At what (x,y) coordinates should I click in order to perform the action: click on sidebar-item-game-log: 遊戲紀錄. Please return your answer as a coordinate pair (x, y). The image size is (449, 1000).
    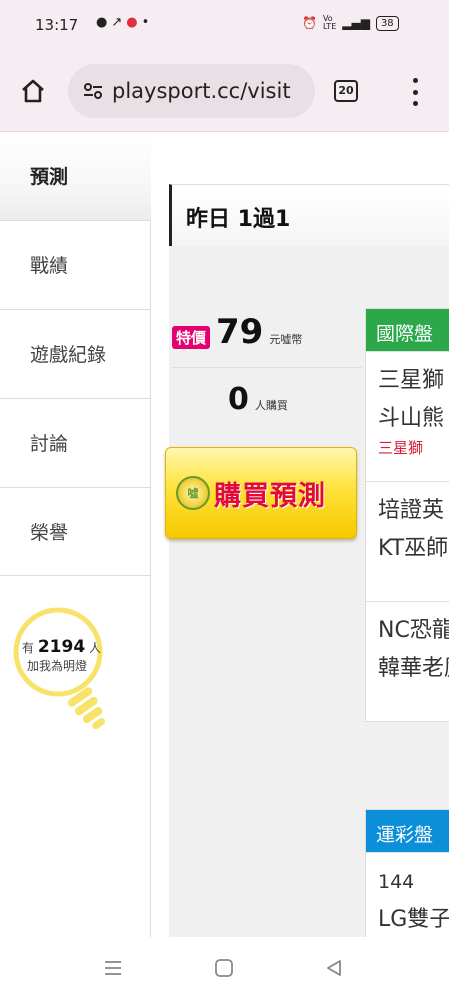
    Looking at the image, I should click on (75, 353).